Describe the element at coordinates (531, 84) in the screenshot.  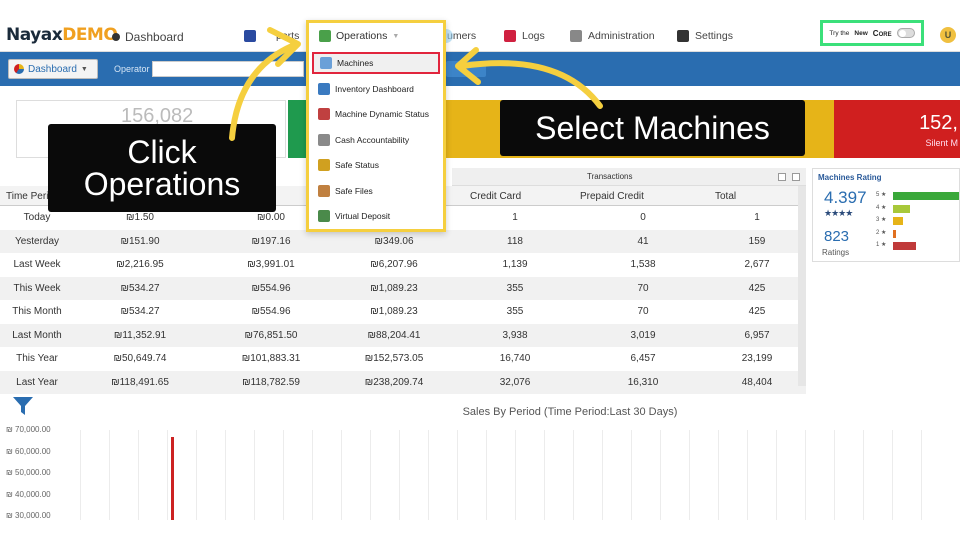
I see `arrow-to-machines` at that location.